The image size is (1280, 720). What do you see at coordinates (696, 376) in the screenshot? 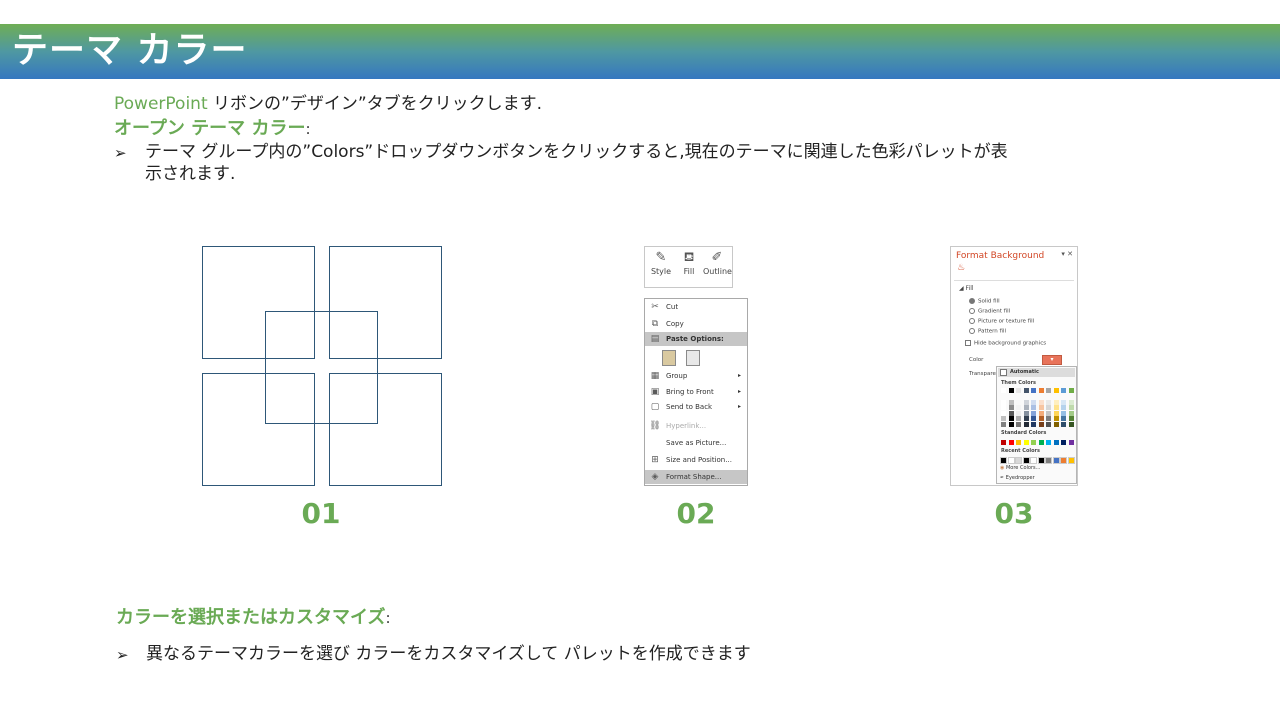
I see `menu-item-group: ▦ Group ▸` at bounding box center [696, 376].